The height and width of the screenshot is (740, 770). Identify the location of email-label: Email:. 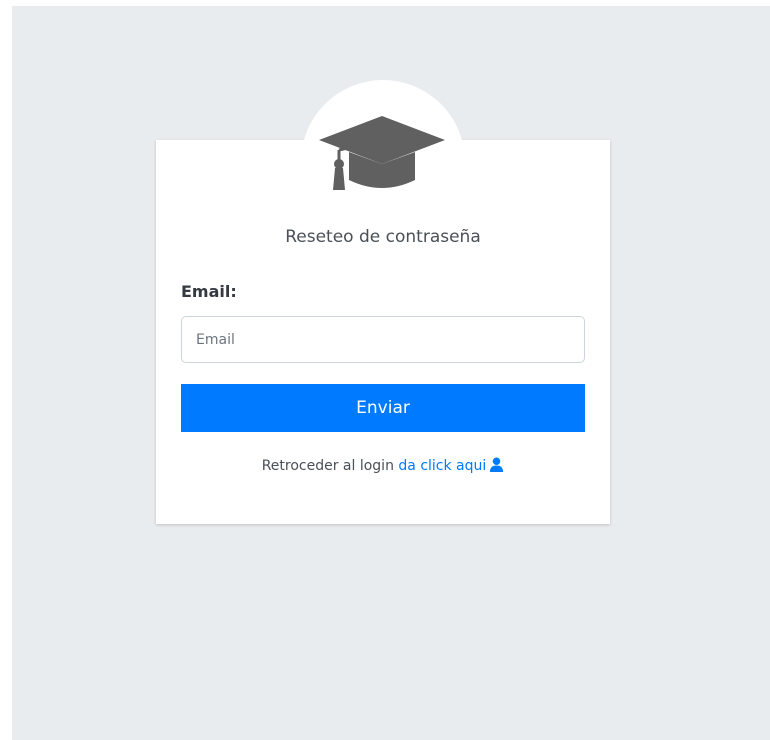
(209, 291).